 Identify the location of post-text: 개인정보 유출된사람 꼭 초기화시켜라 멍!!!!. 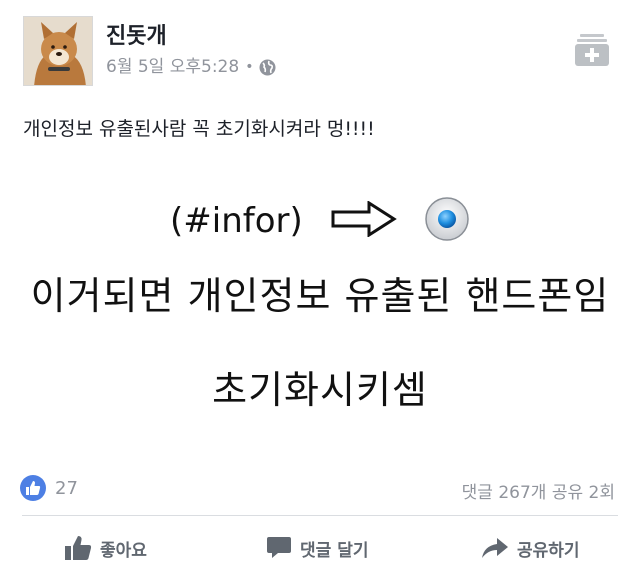
(199, 129).